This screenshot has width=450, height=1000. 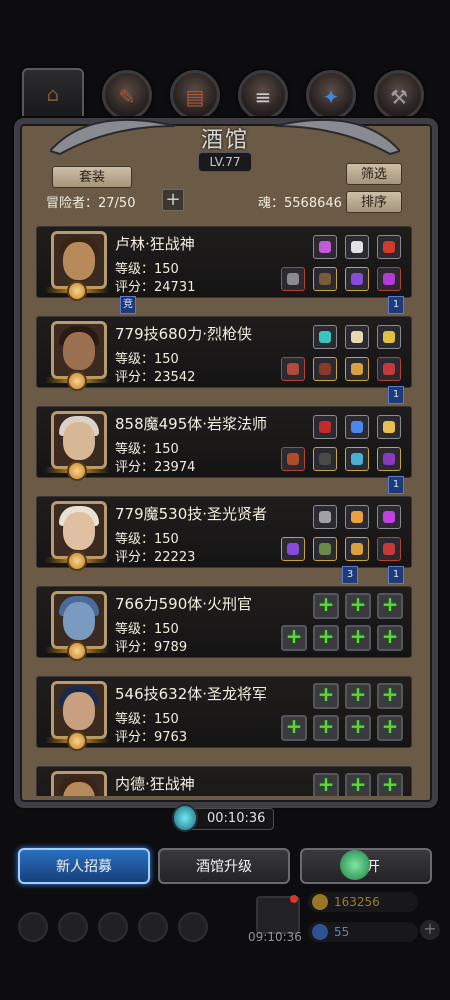 I want to click on blue-crystal-equipment-icon, so click(x=357, y=427).